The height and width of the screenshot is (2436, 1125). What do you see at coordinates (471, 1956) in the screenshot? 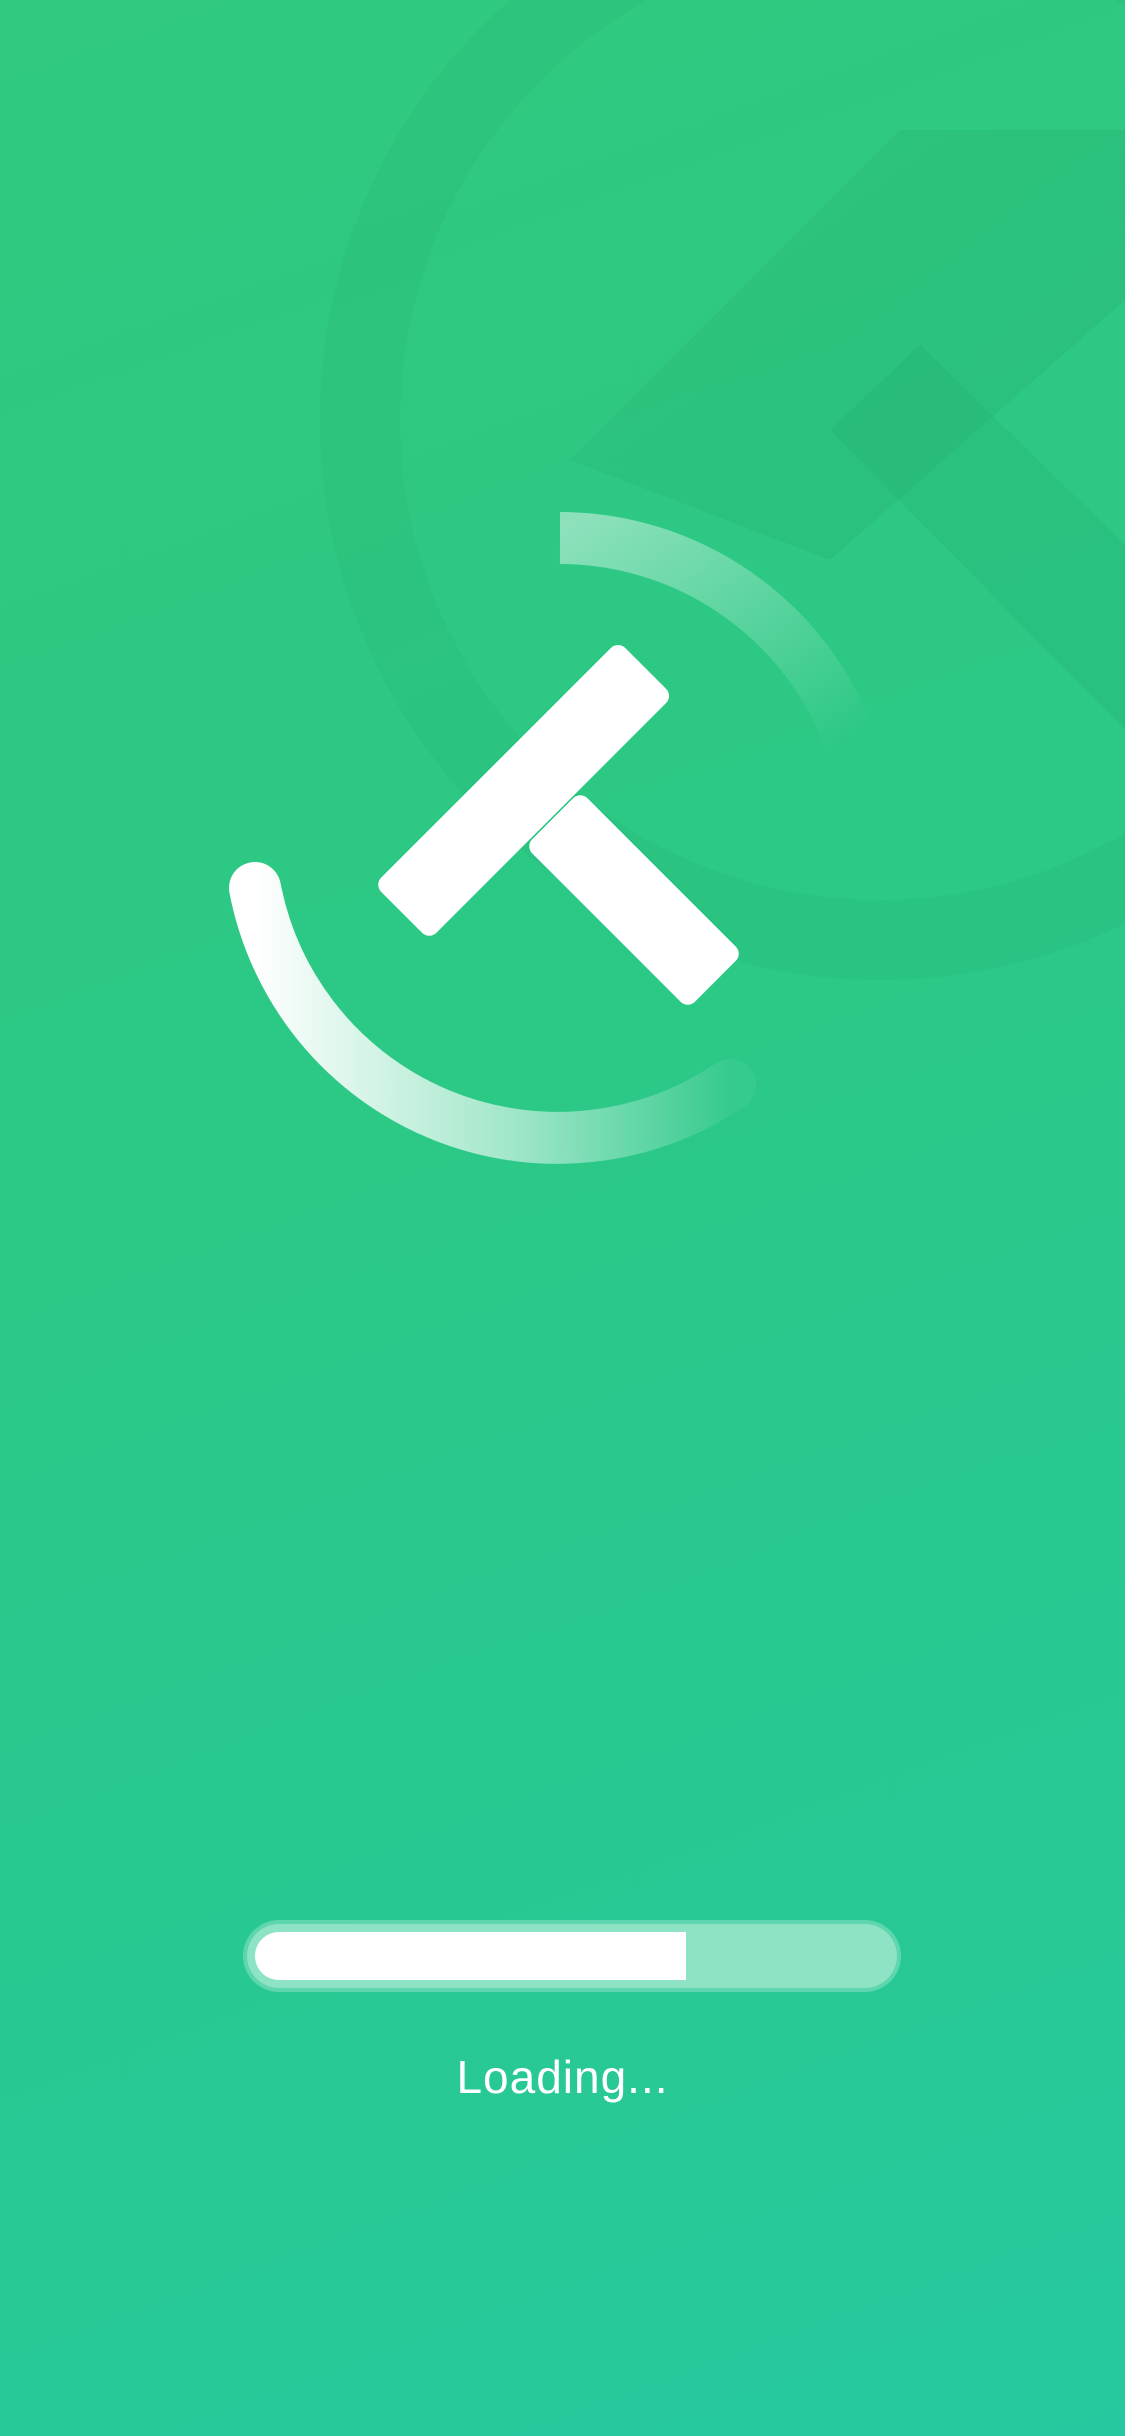
I see `loading-progress-fill` at bounding box center [471, 1956].